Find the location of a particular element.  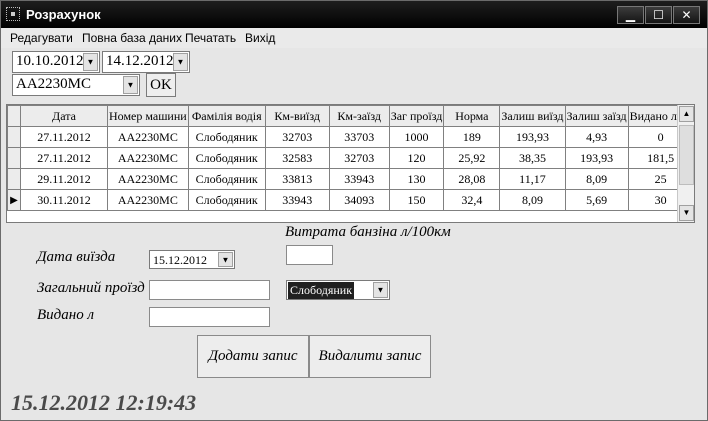

distance-field is located at coordinates (209, 290).